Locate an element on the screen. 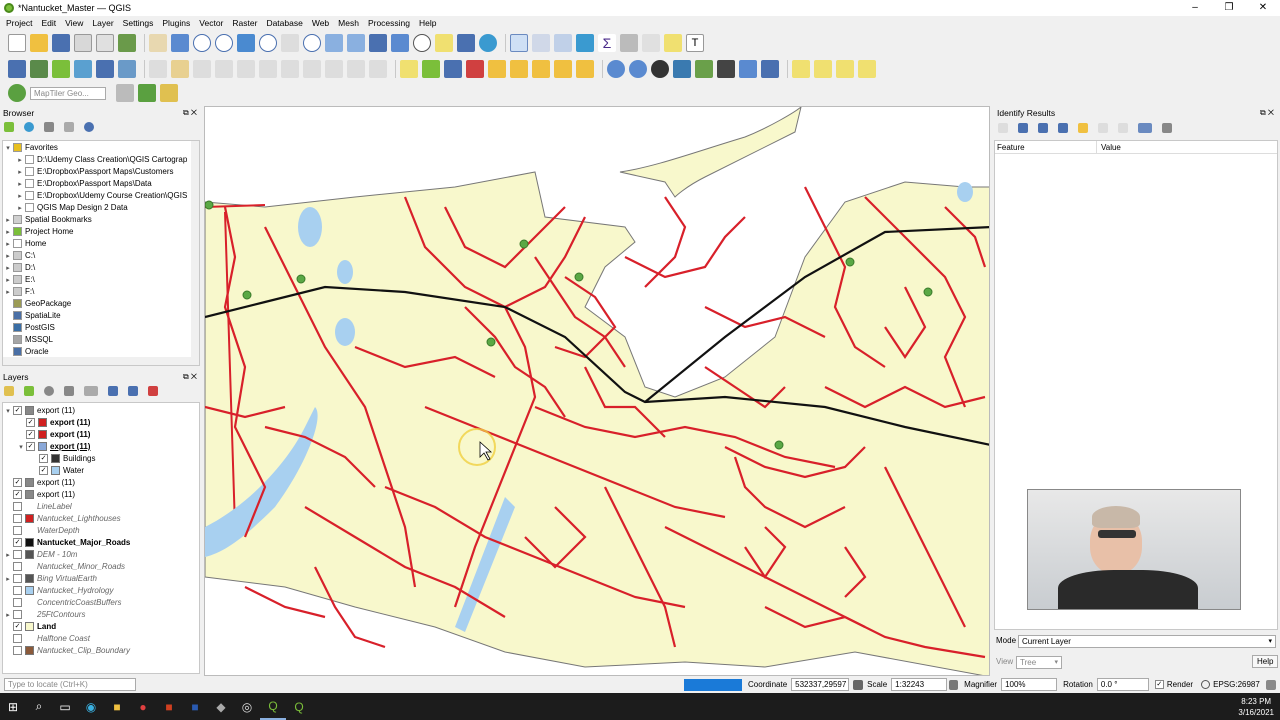 This screenshot has height=720, width=1280. layer-item: Nantucket_Hydrology is located at coordinates (101, 591).